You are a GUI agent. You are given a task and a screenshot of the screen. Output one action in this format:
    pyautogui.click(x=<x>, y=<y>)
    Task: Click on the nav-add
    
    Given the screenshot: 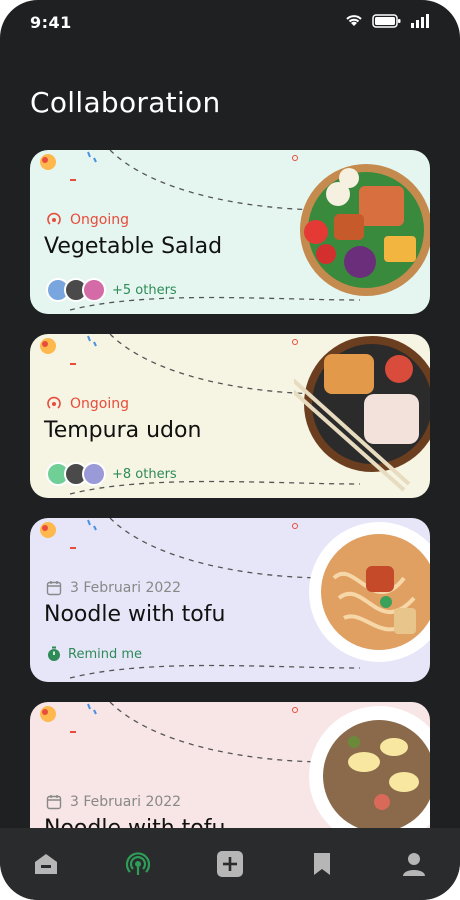 What is the action you would take?
    pyautogui.click(x=230, y=864)
    